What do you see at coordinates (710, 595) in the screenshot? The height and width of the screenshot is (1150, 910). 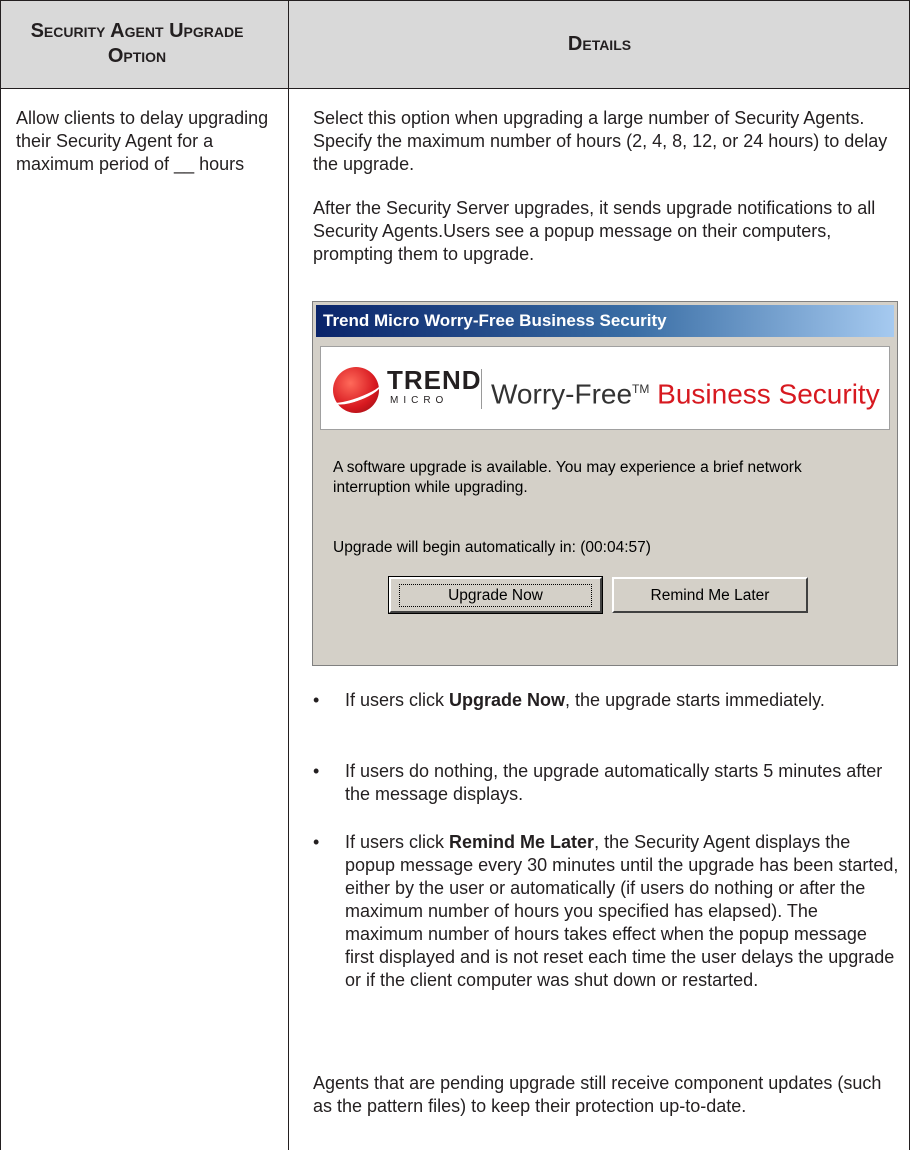 I see `remind-me-later-button: Remind Me Later` at bounding box center [710, 595].